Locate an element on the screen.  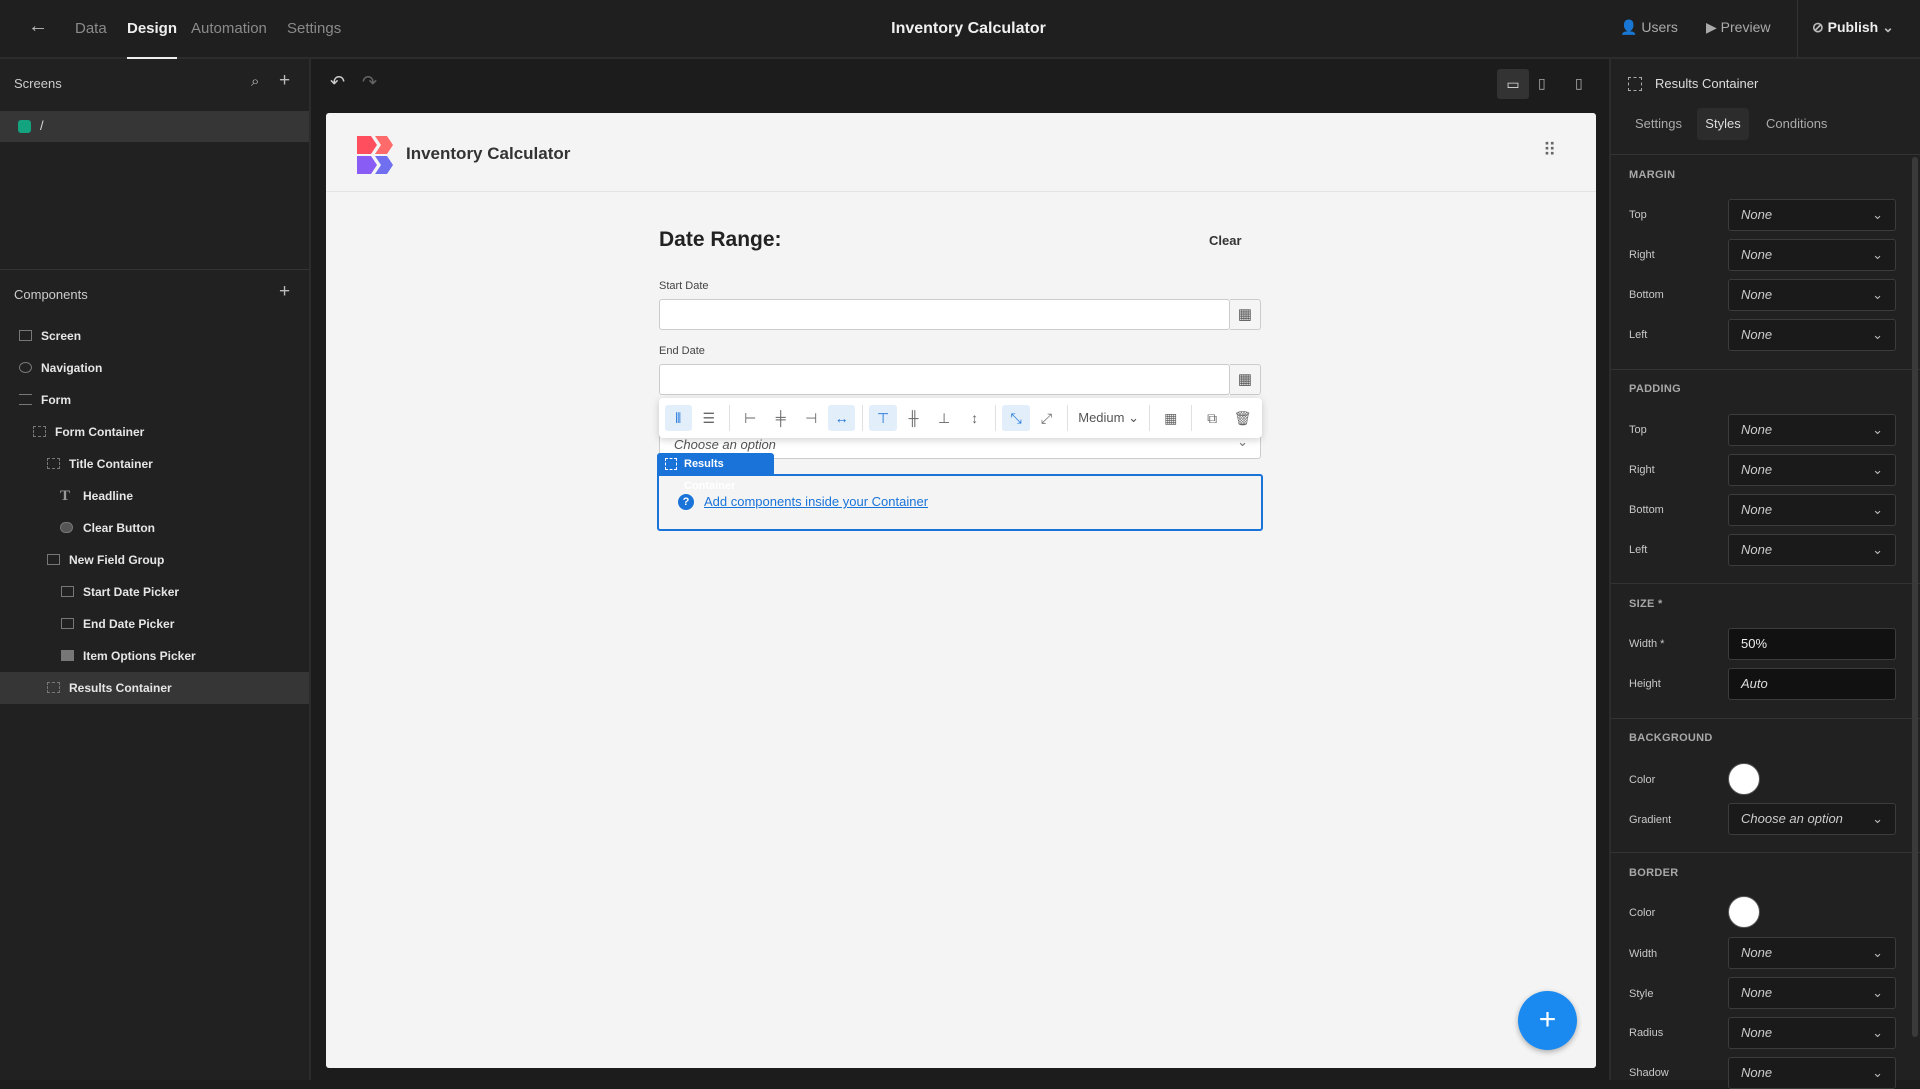
size-select: Medium ⌄ is located at coordinates (1108, 418).